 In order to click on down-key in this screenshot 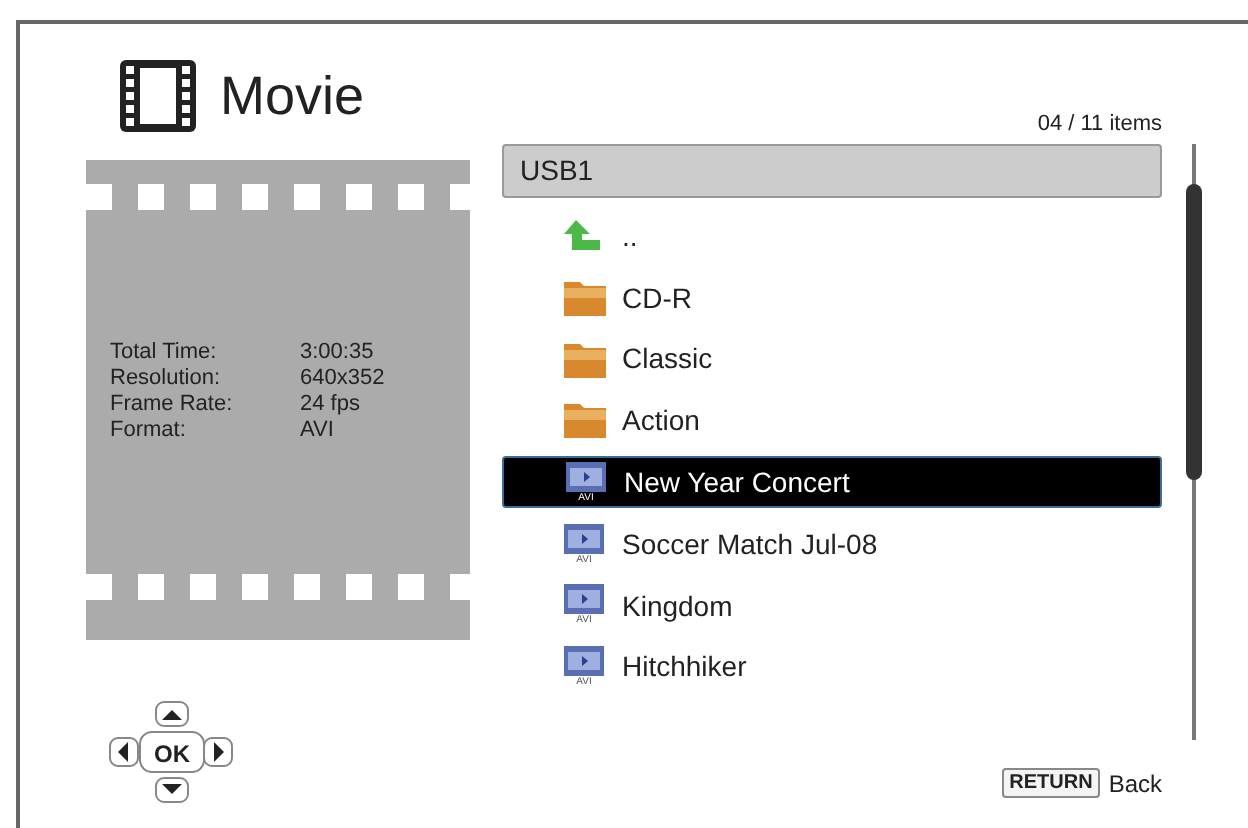, I will do `click(172, 790)`.